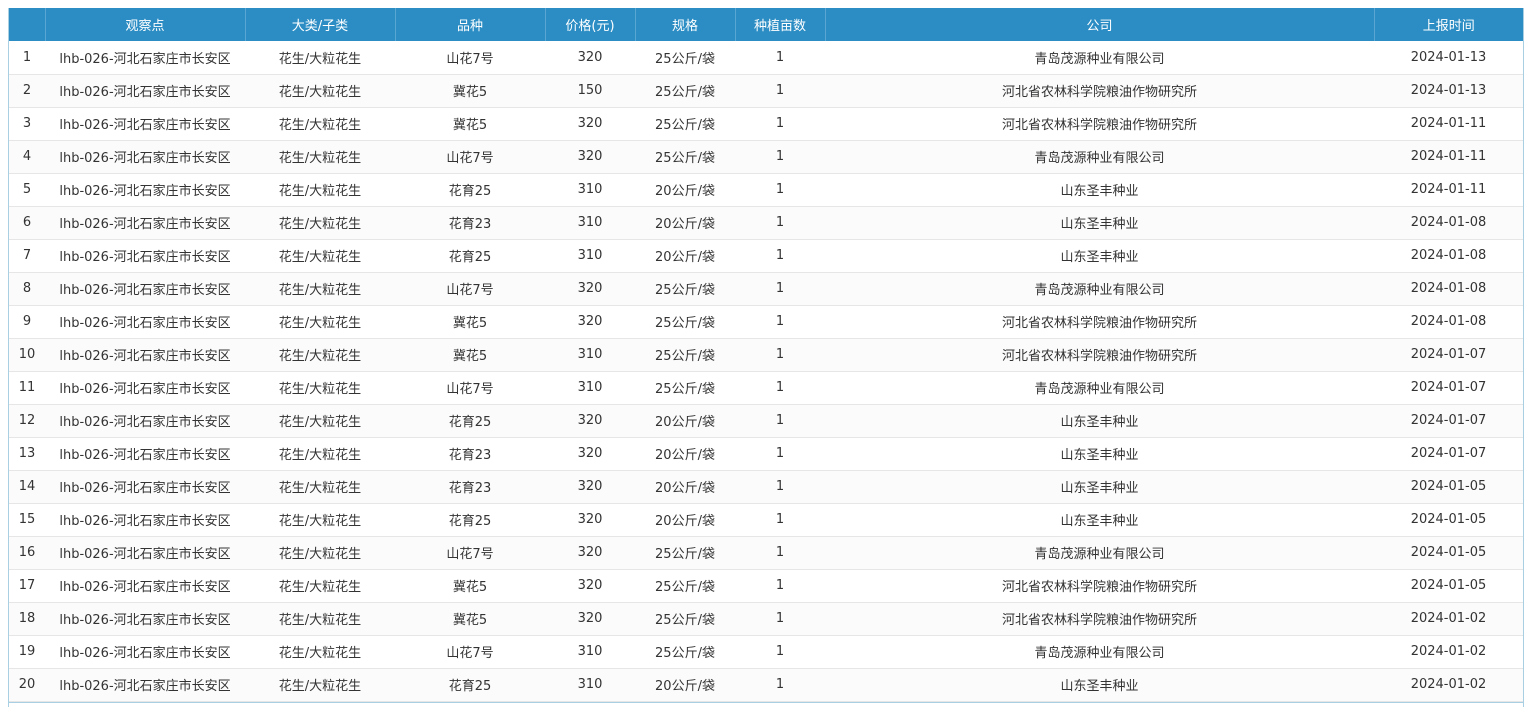  I want to click on cell-price: 150, so click(590, 90).